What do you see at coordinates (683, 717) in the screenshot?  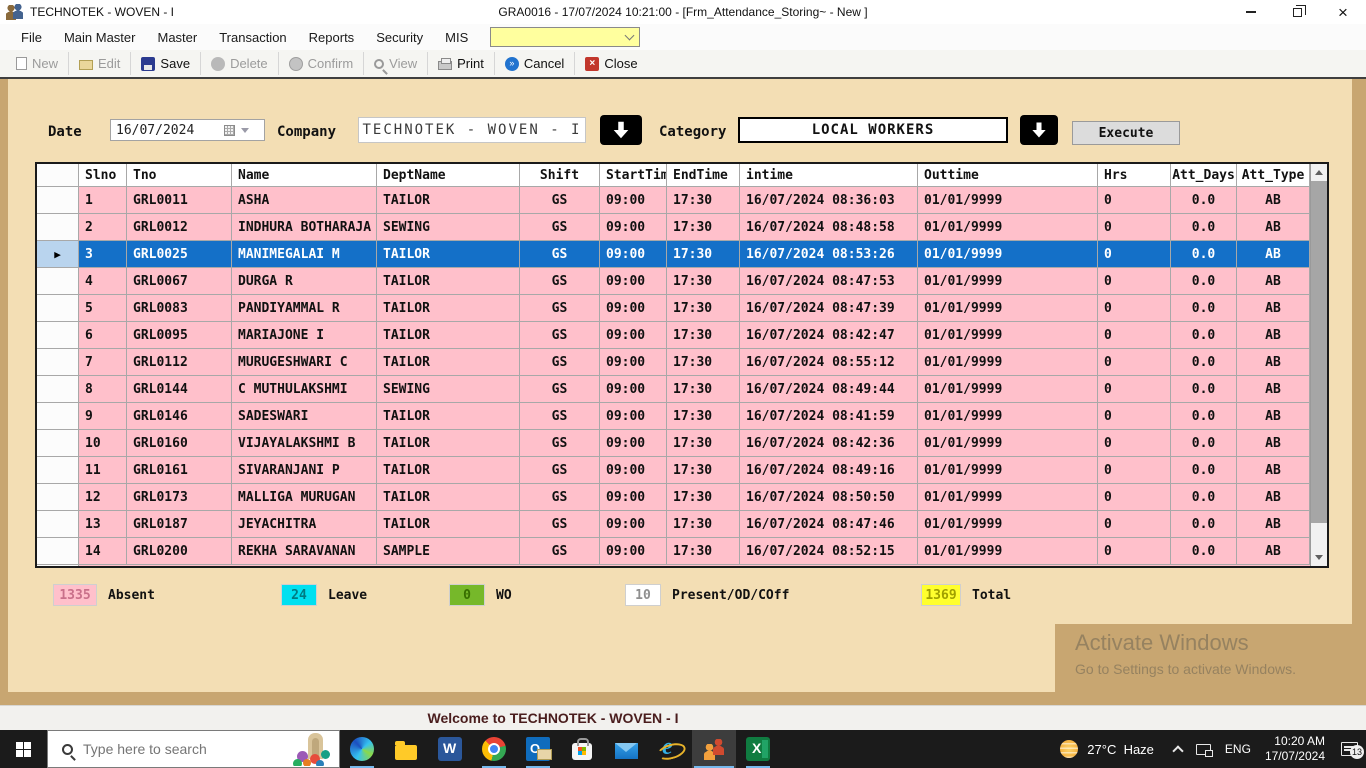 I see `status-bar: Welcome to TECHNOTEK - WOVEN - I` at bounding box center [683, 717].